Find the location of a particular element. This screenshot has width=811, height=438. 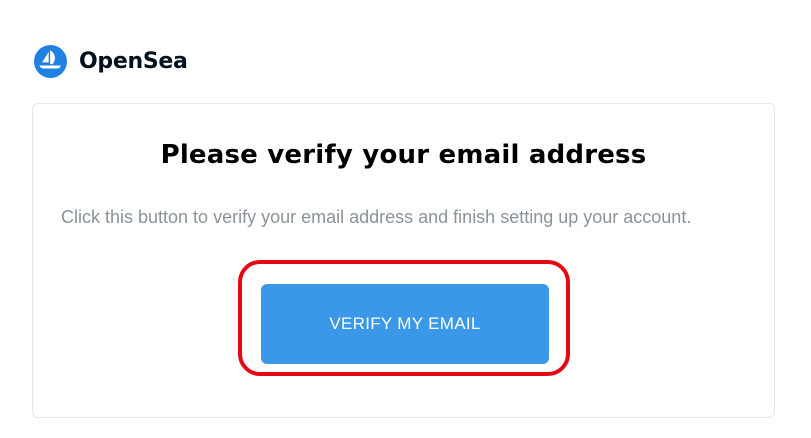

brand-name: OpenSea is located at coordinates (133, 61).